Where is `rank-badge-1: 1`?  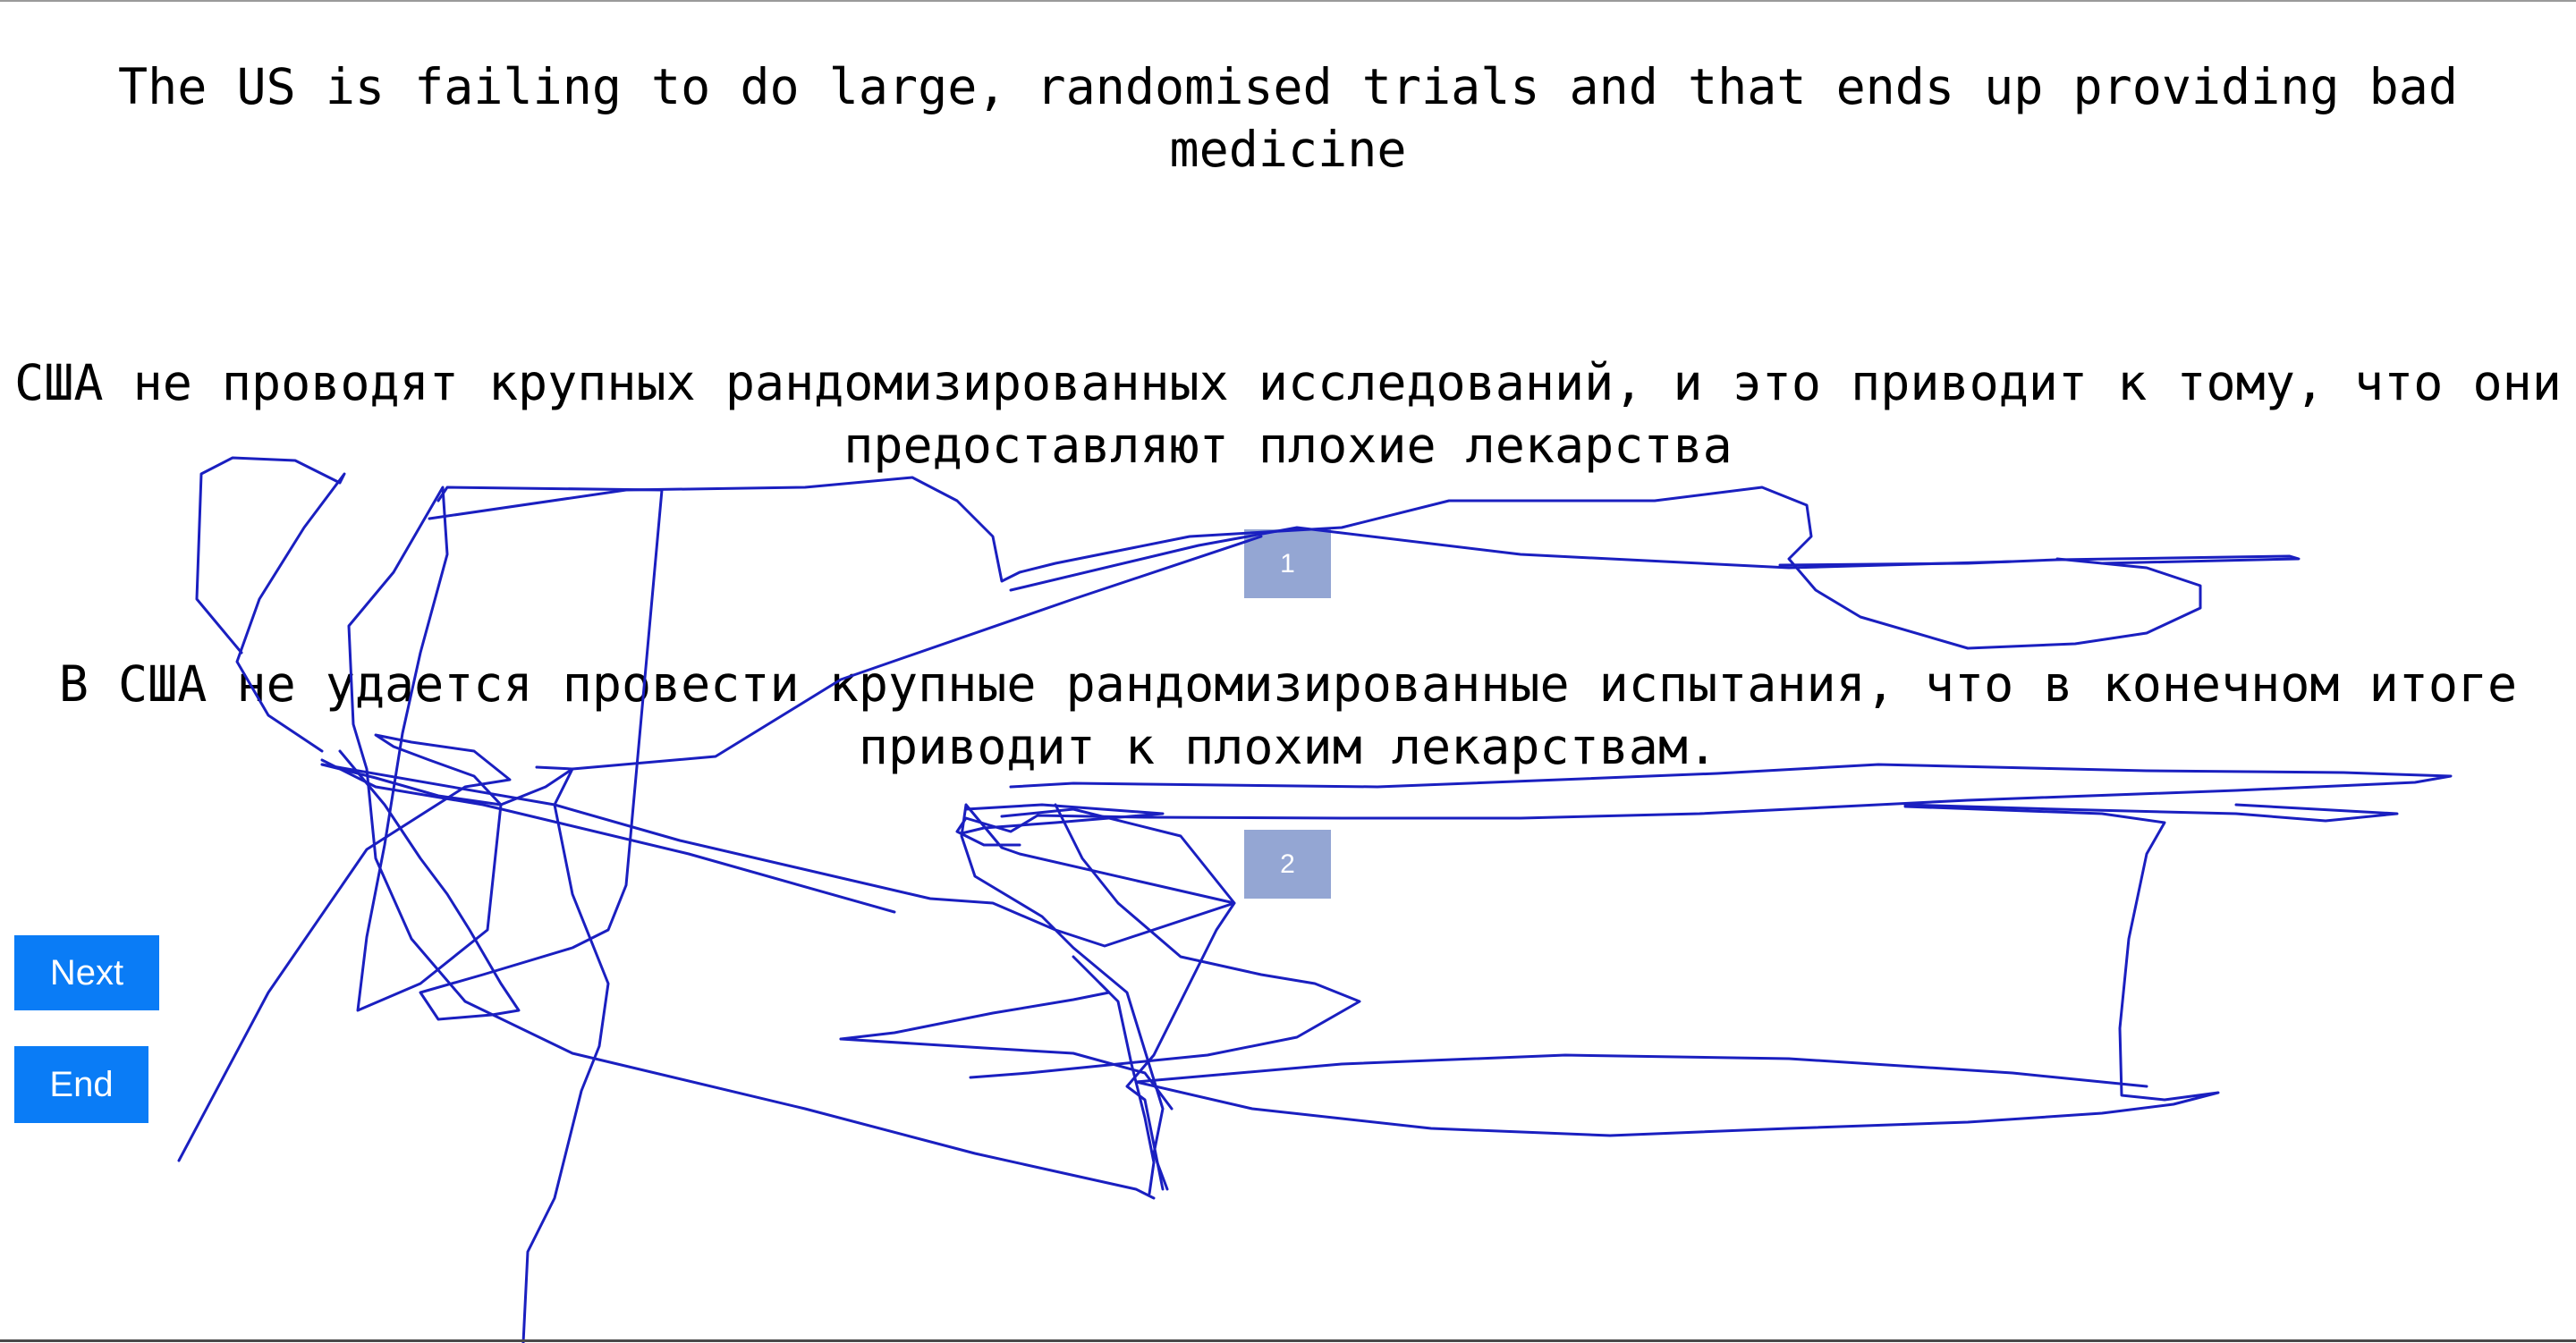 rank-badge-1: 1 is located at coordinates (1287, 563).